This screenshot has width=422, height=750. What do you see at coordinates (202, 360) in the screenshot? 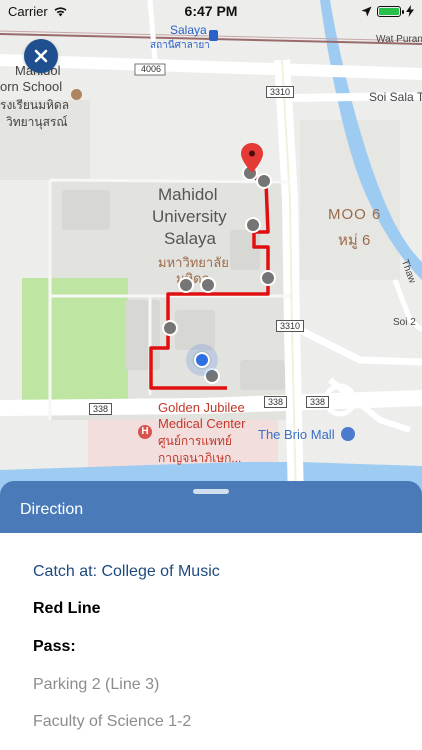
I see `user-location-dot` at bounding box center [202, 360].